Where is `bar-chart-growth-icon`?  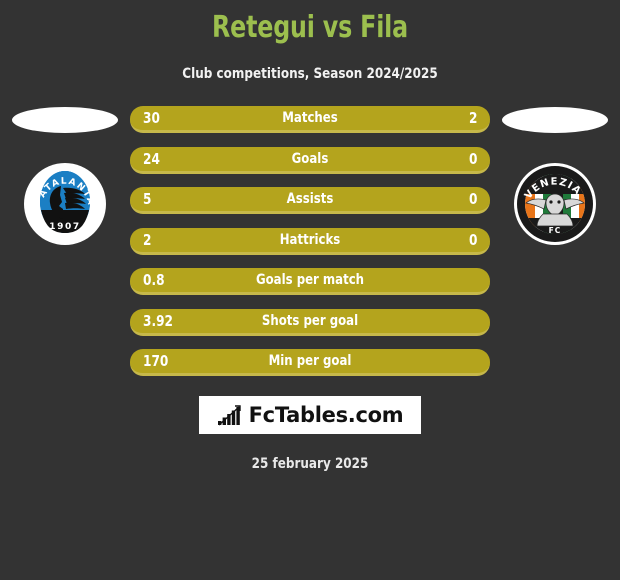 bar-chart-growth-icon is located at coordinates (230, 415).